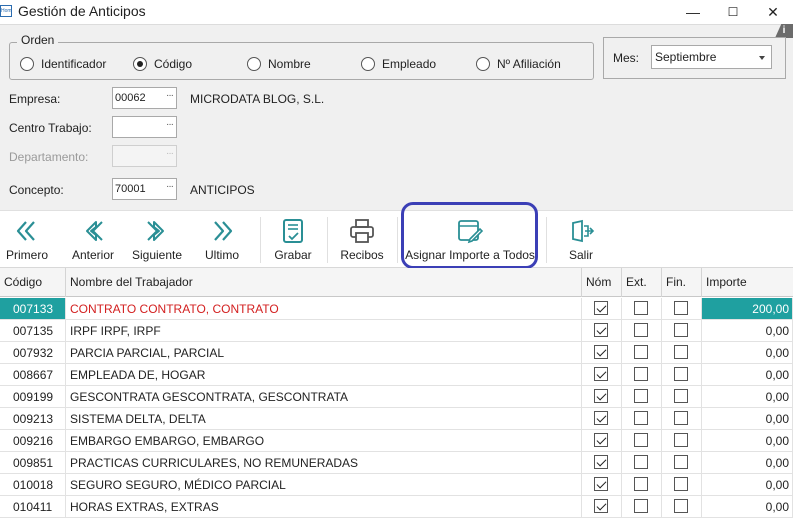 This screenshot has width=793, height=524. Describe the element at coordinates (279, 64) in the screenshot. I see `radio-nombre: Nombre` at that location.